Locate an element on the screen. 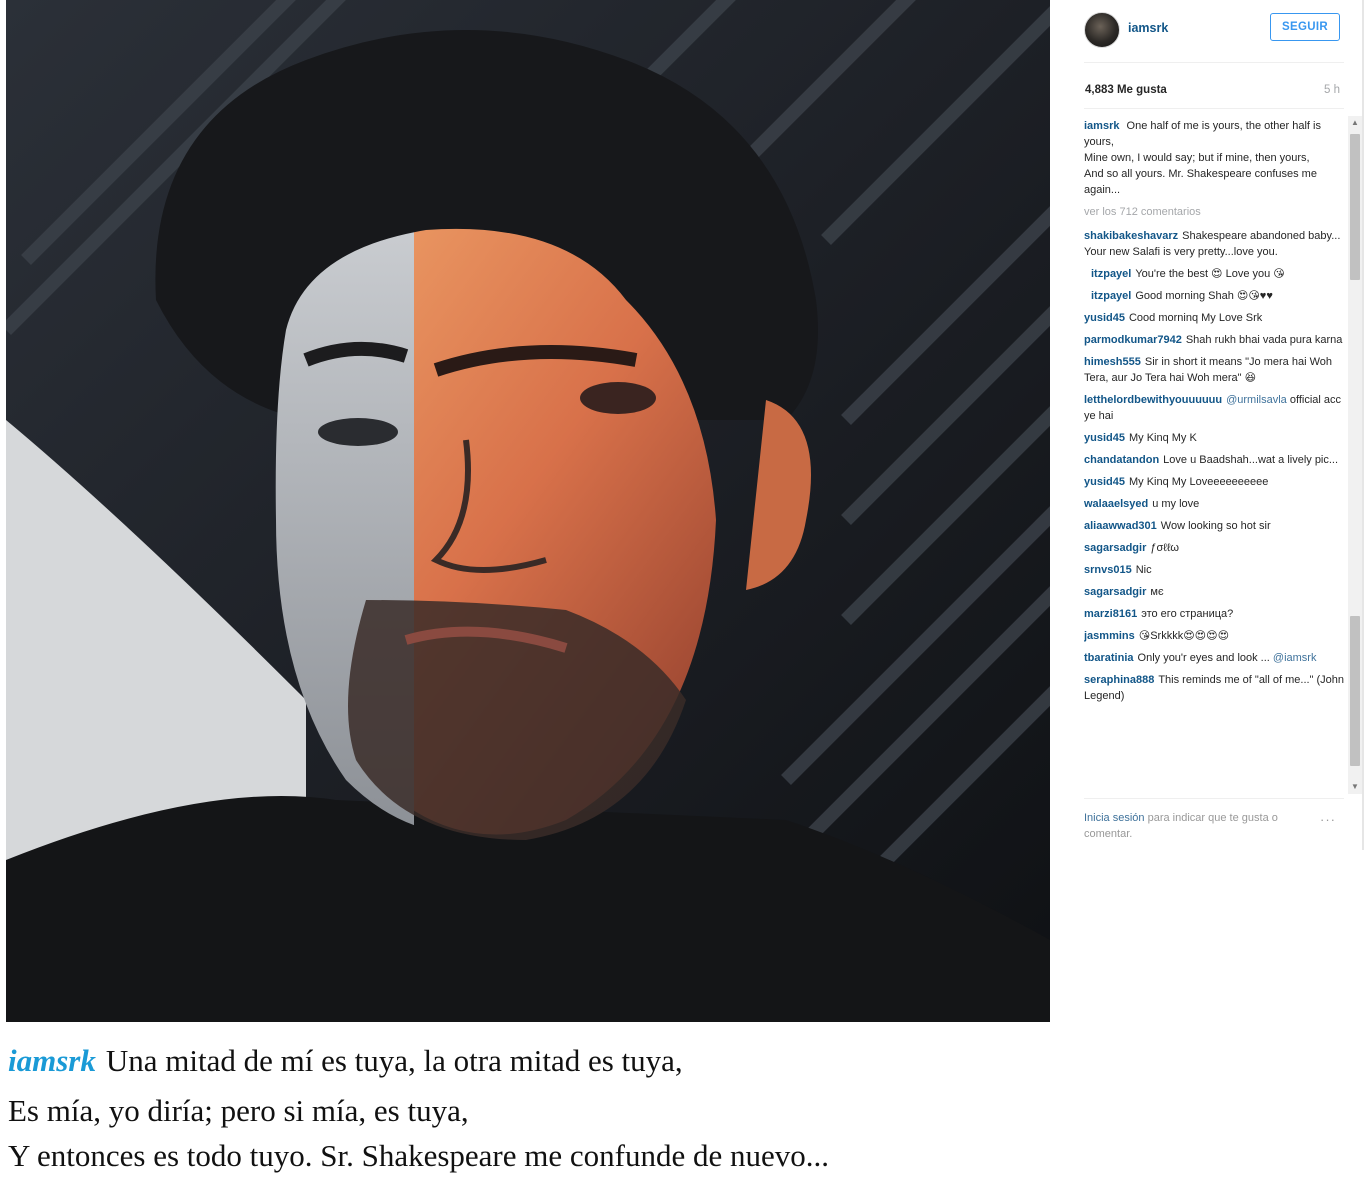 Image resolution: width=1364 pixels, height=1196 pixels. comment-username: marzi8161 is located at coordinates (1110, 614).